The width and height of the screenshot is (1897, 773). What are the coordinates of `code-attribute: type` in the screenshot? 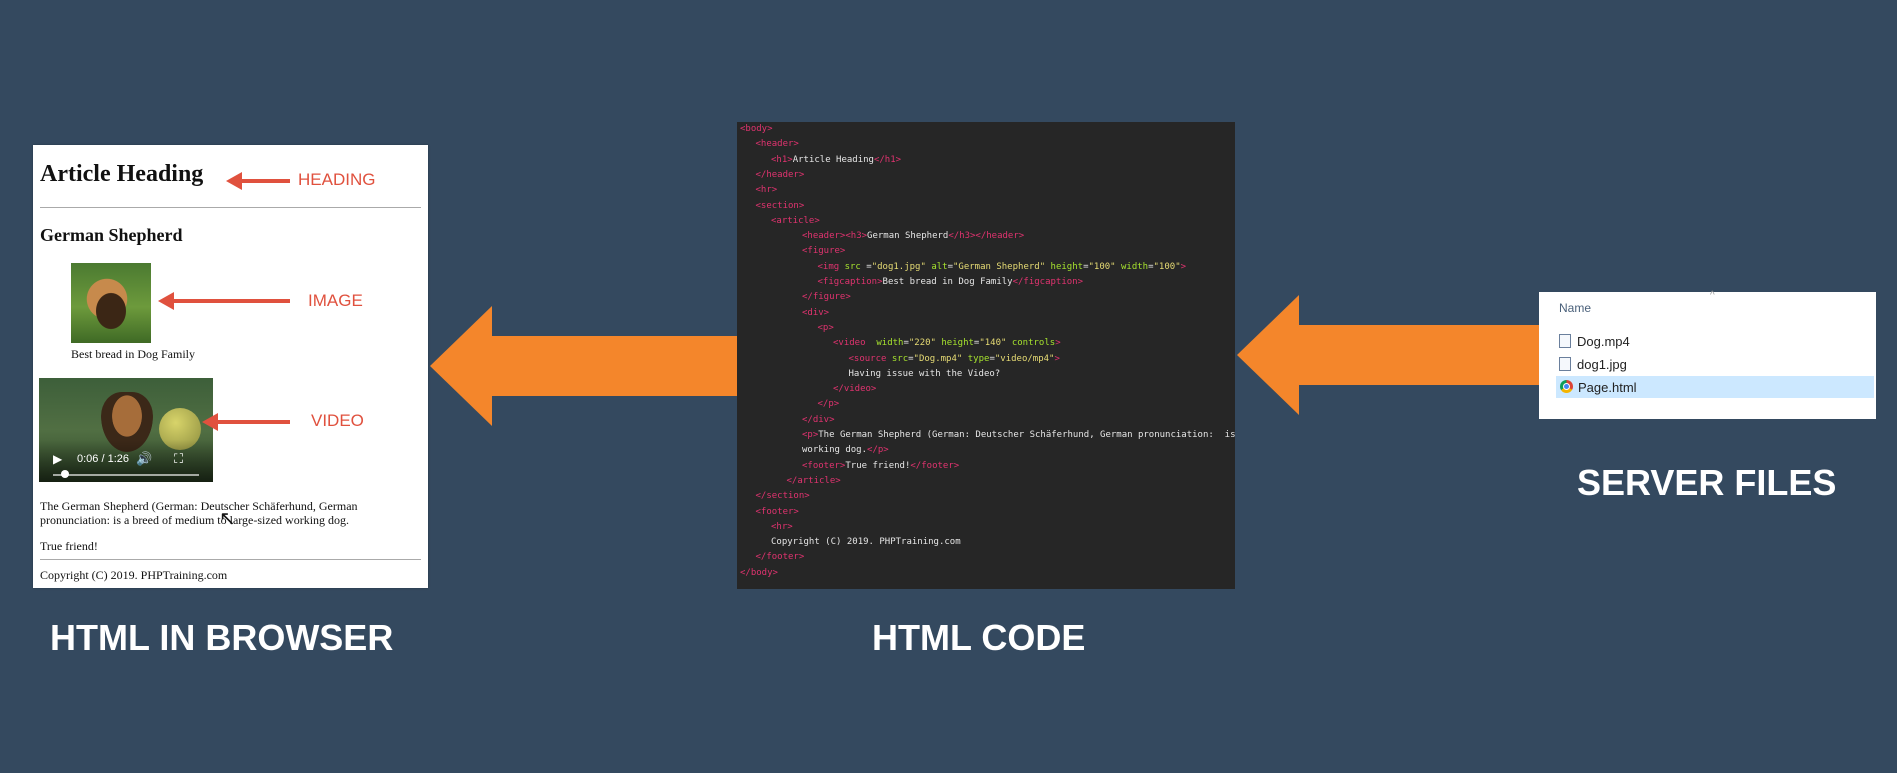 It's located at (978, 358).